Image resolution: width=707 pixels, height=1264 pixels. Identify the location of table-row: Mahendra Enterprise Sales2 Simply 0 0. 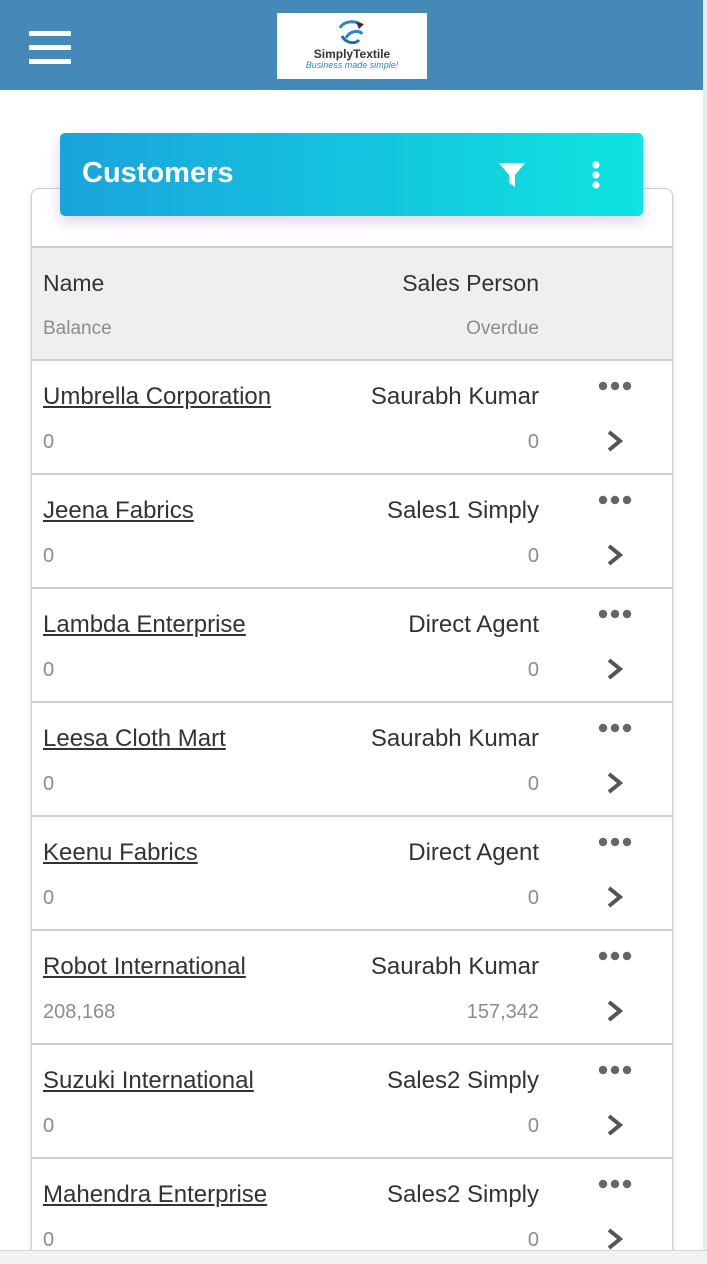
(352, 1211).